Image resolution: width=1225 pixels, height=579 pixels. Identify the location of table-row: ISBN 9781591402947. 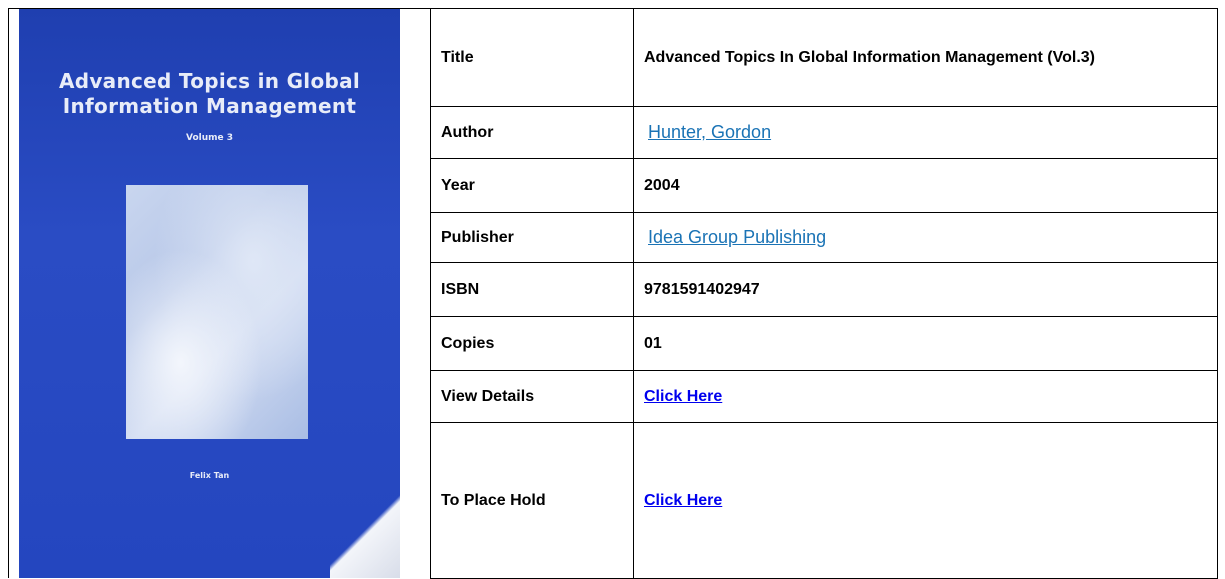
(824, 289).